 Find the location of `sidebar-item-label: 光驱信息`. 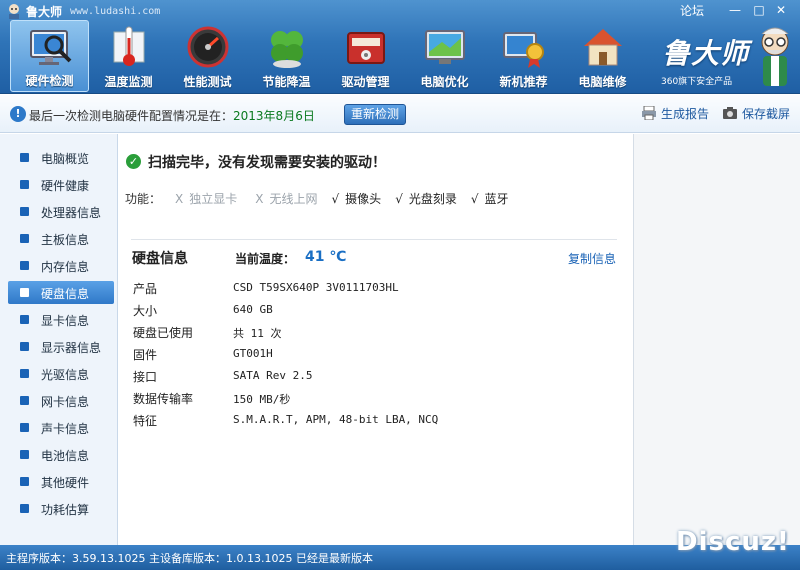

sidebar-item-label: 光驱信息 is located at coordinates (65, 375).